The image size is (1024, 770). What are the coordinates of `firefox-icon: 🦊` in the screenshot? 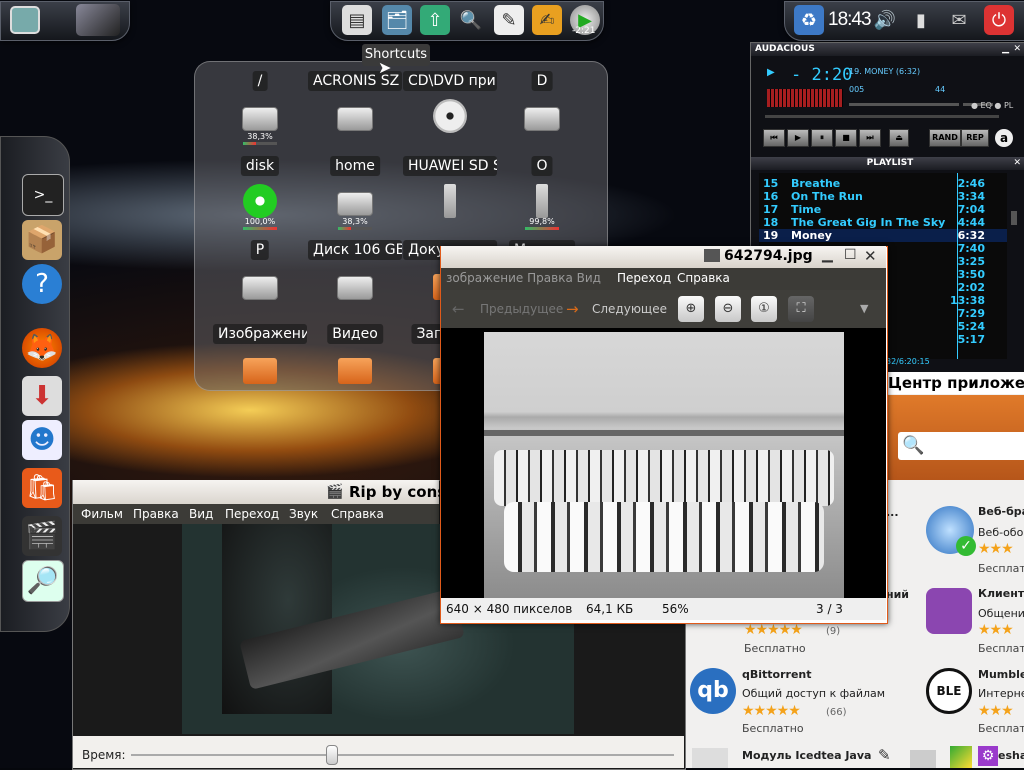 It's located at (42, 348).